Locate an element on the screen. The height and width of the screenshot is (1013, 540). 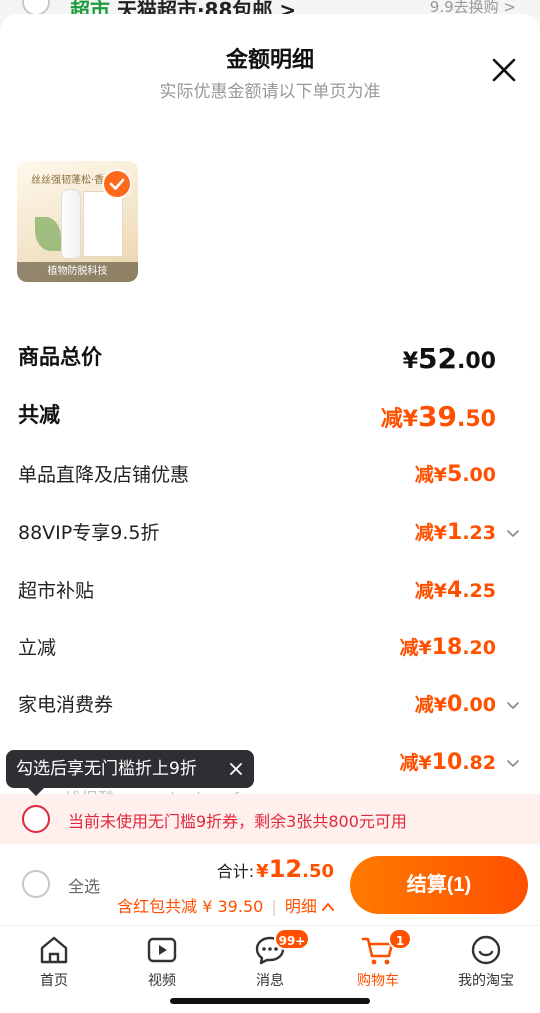
message-count-badge: 99+ is located at coordinates (292, 939).